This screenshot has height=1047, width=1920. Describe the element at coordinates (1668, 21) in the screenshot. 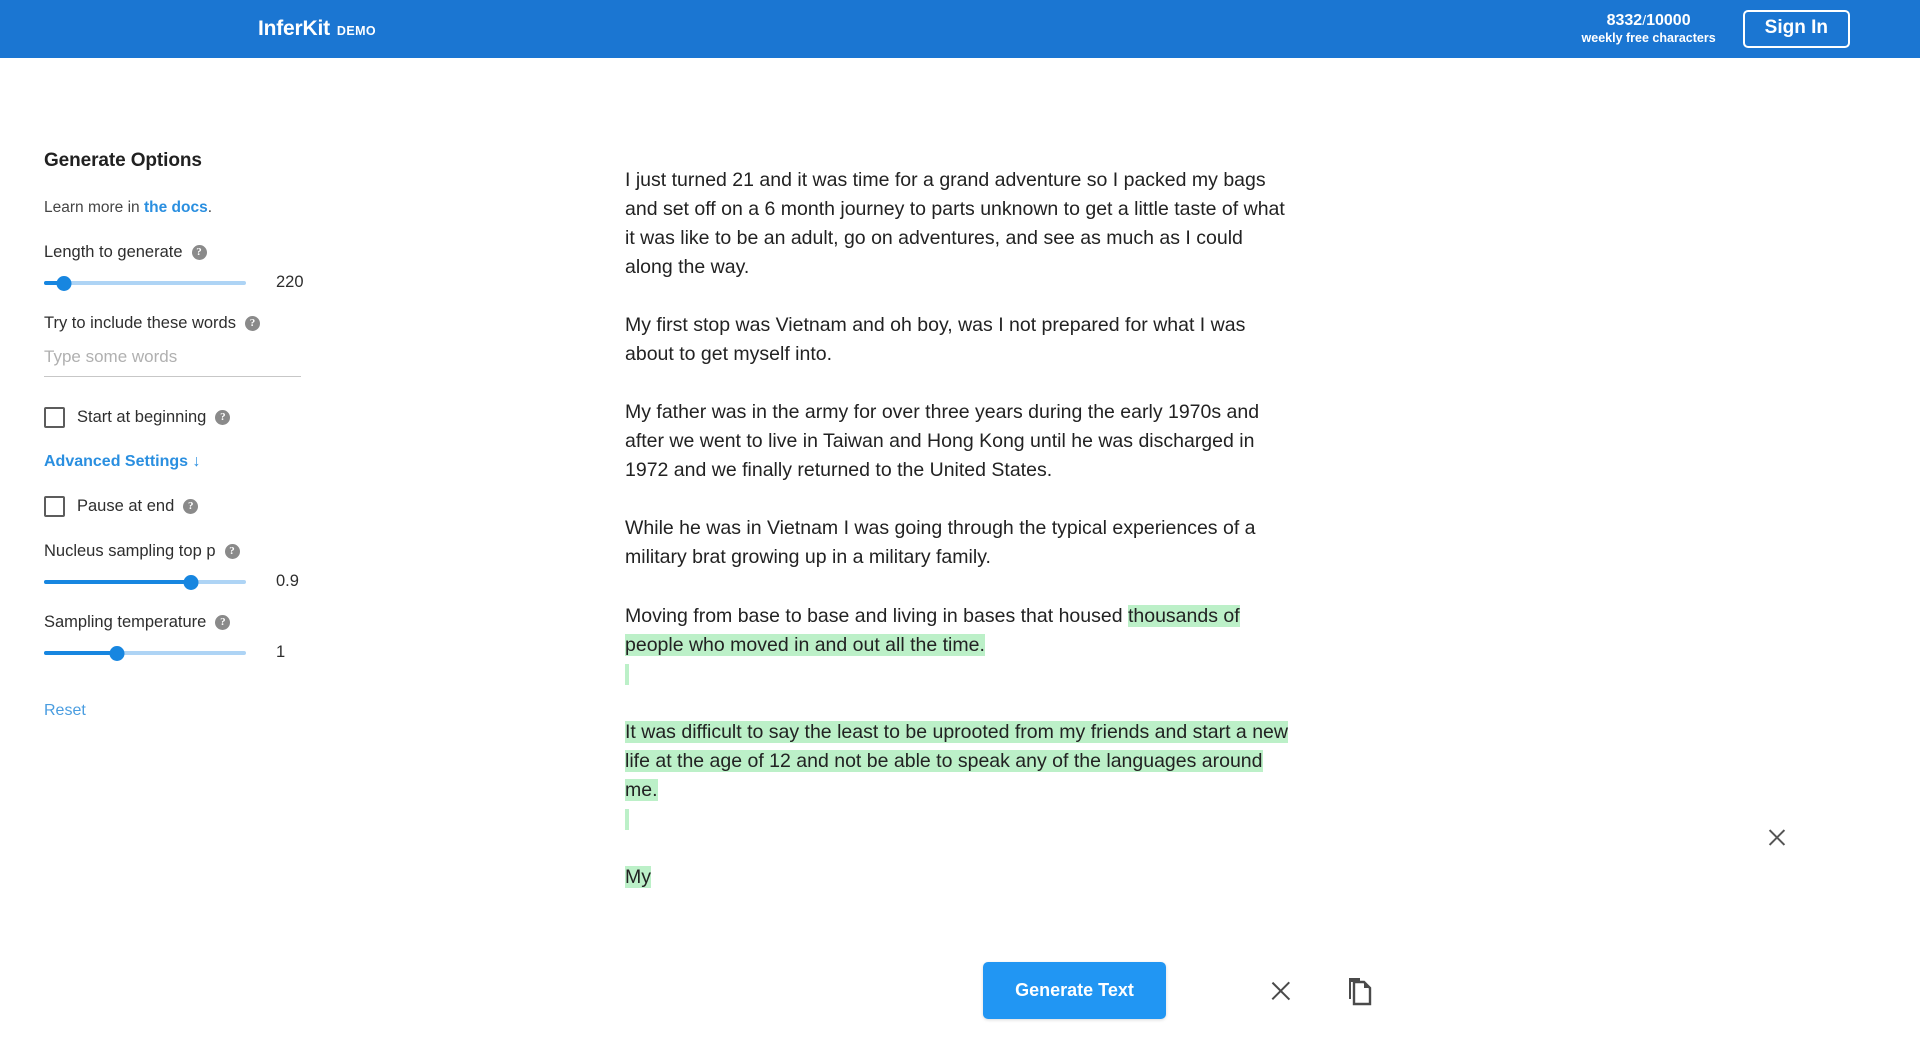

I see `quota-total: 10000` at that location.